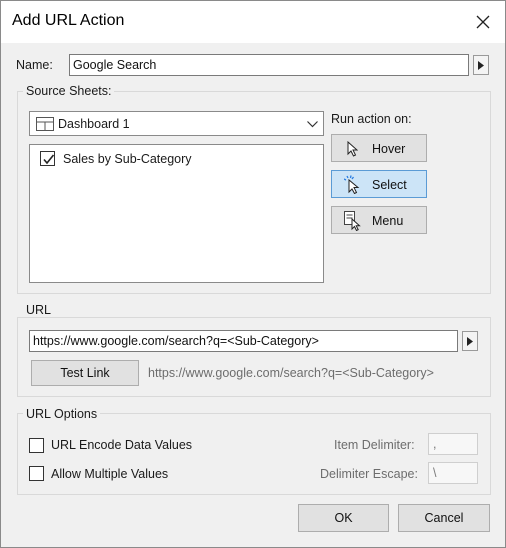 The height and width of the screenshot is (548, 506). What do you see at coordinates (122, 445) in the screenshot?
I see `url-encode-label: URL Encode Data Values` at bounding box center [122, 445].